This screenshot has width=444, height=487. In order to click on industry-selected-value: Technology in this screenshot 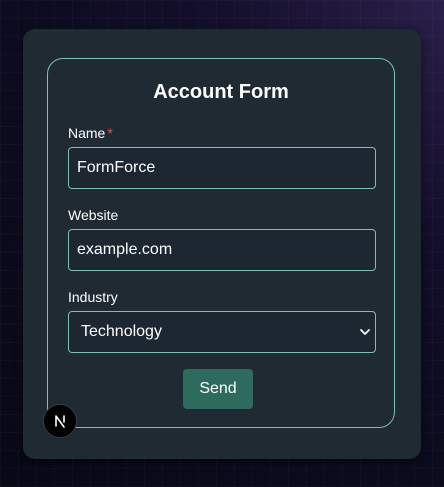, I will do `click(121, 331)`.